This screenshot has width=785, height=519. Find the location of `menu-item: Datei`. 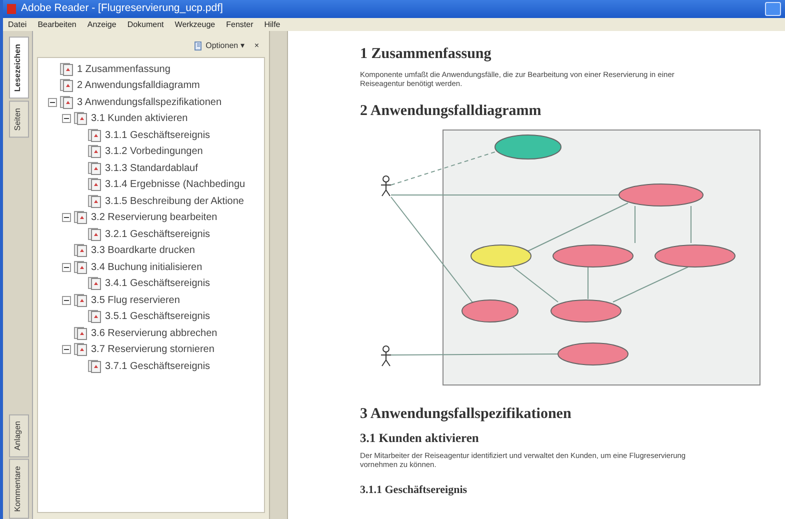

menu-item: Datei is located at coordinates (17, 24).